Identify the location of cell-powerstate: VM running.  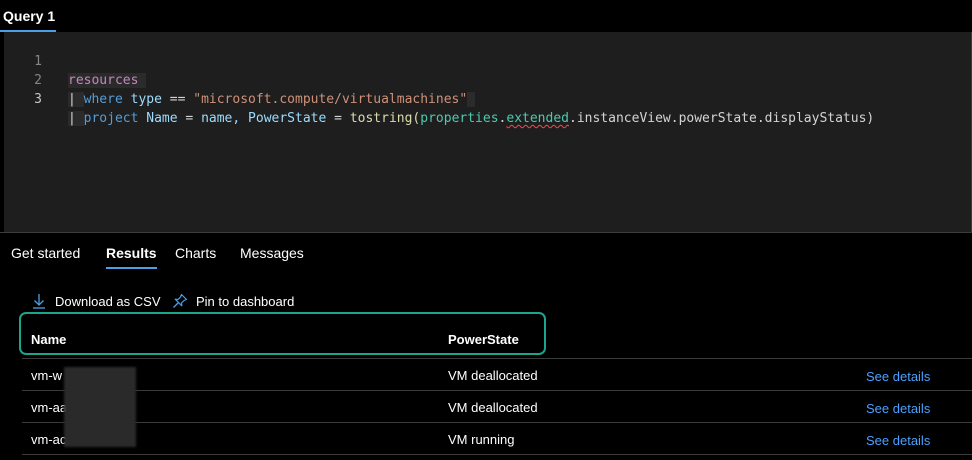
(481, 439).